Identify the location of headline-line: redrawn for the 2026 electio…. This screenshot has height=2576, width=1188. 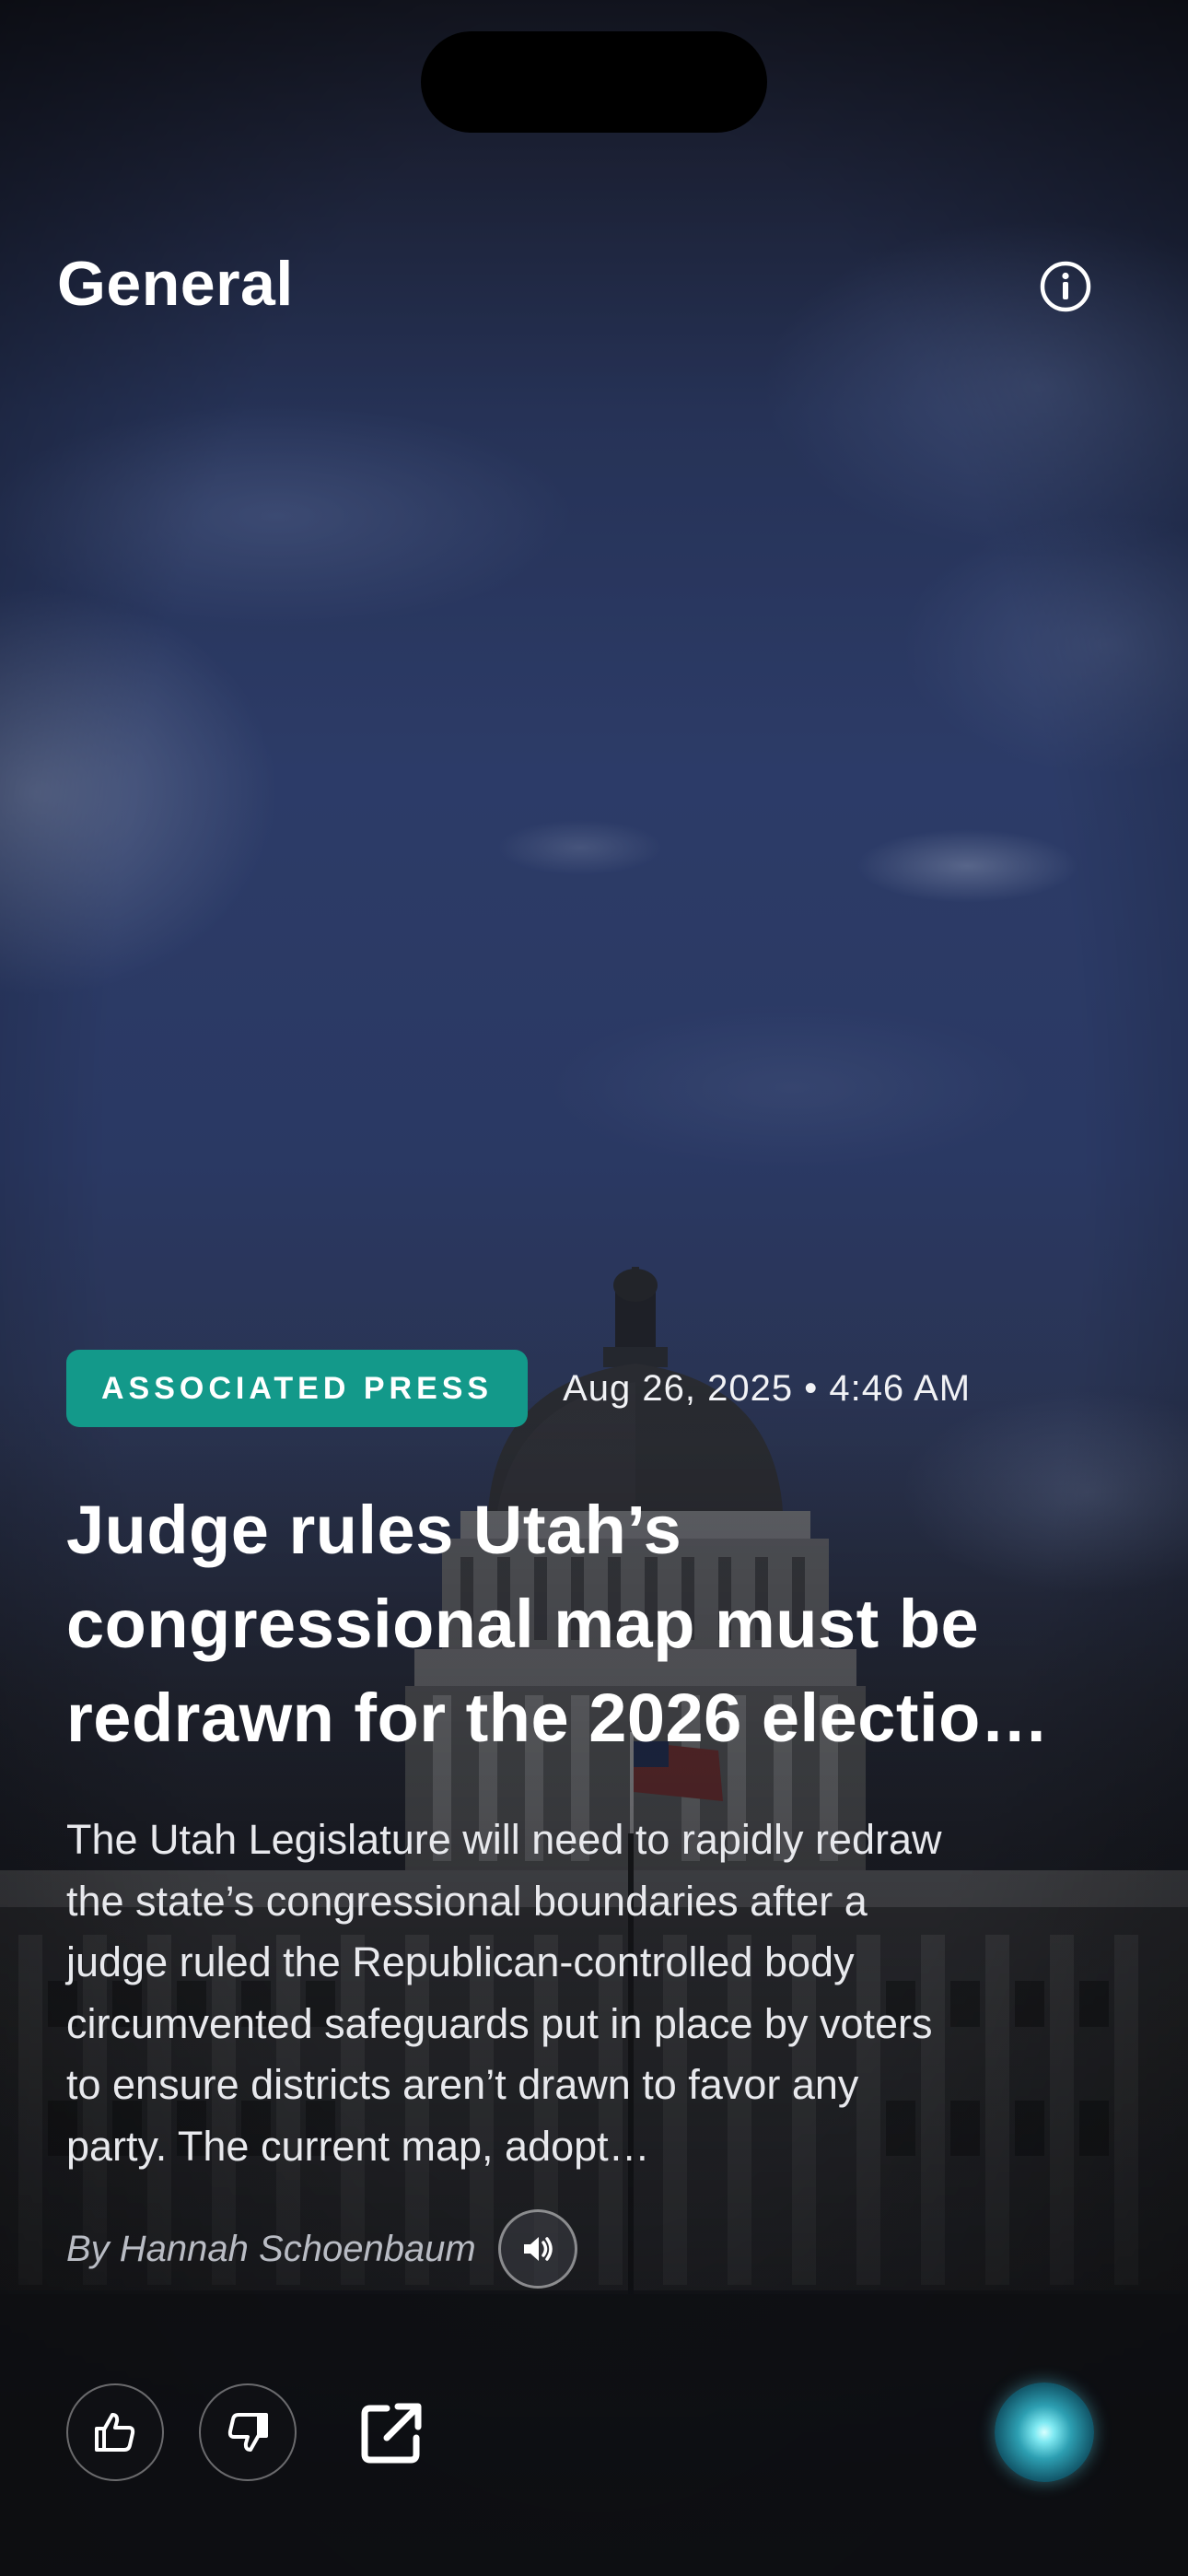
(558, 1718).